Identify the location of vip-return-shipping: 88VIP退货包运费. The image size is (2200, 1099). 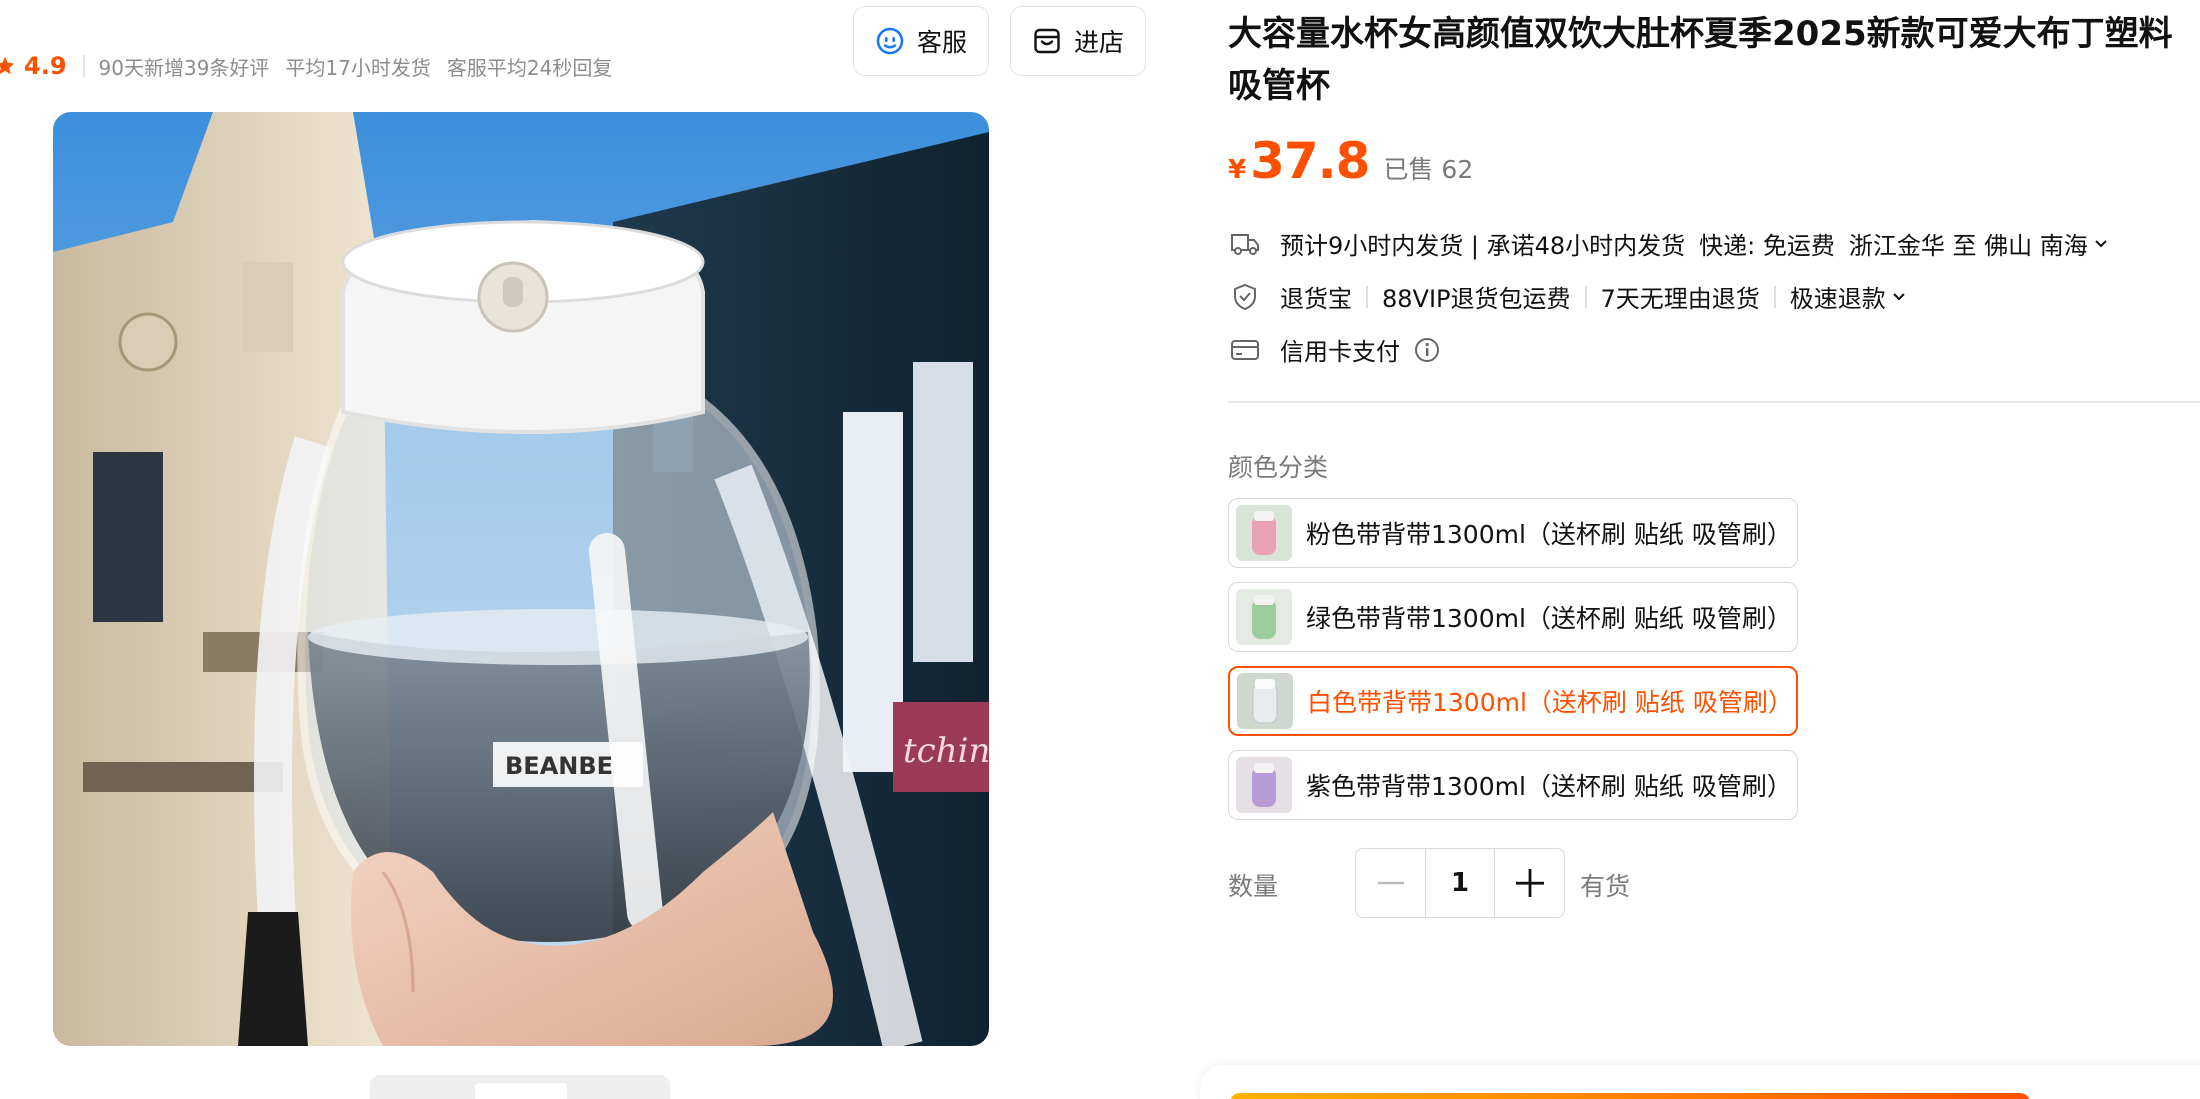
(1476, 299).